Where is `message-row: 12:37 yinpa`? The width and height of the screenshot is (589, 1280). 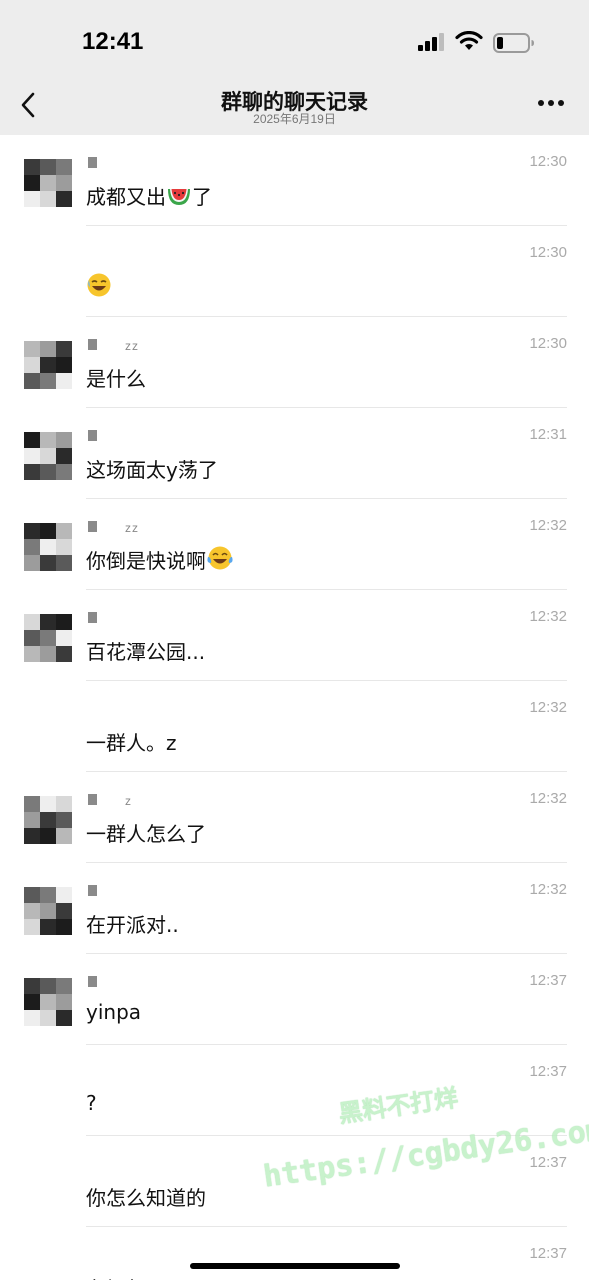 message-row: 12:37 yinpa is located at coordinates (294, 999).